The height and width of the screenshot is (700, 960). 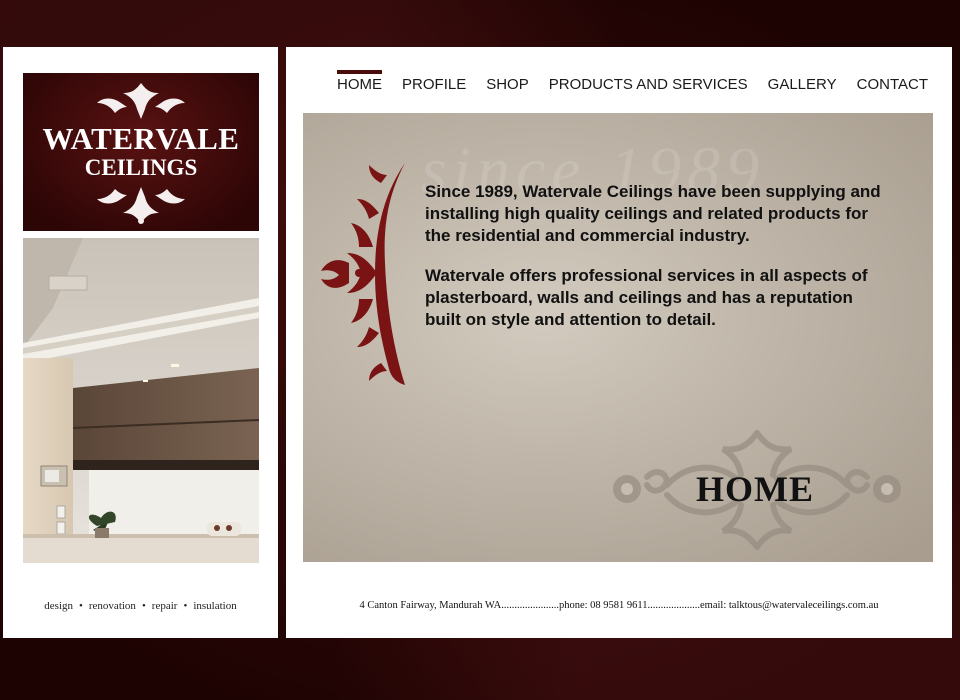 What do you see at coordinates (507, 85) in the screenshot?
I see `nav-shop: SHOP` at bounding box center [507, 85].